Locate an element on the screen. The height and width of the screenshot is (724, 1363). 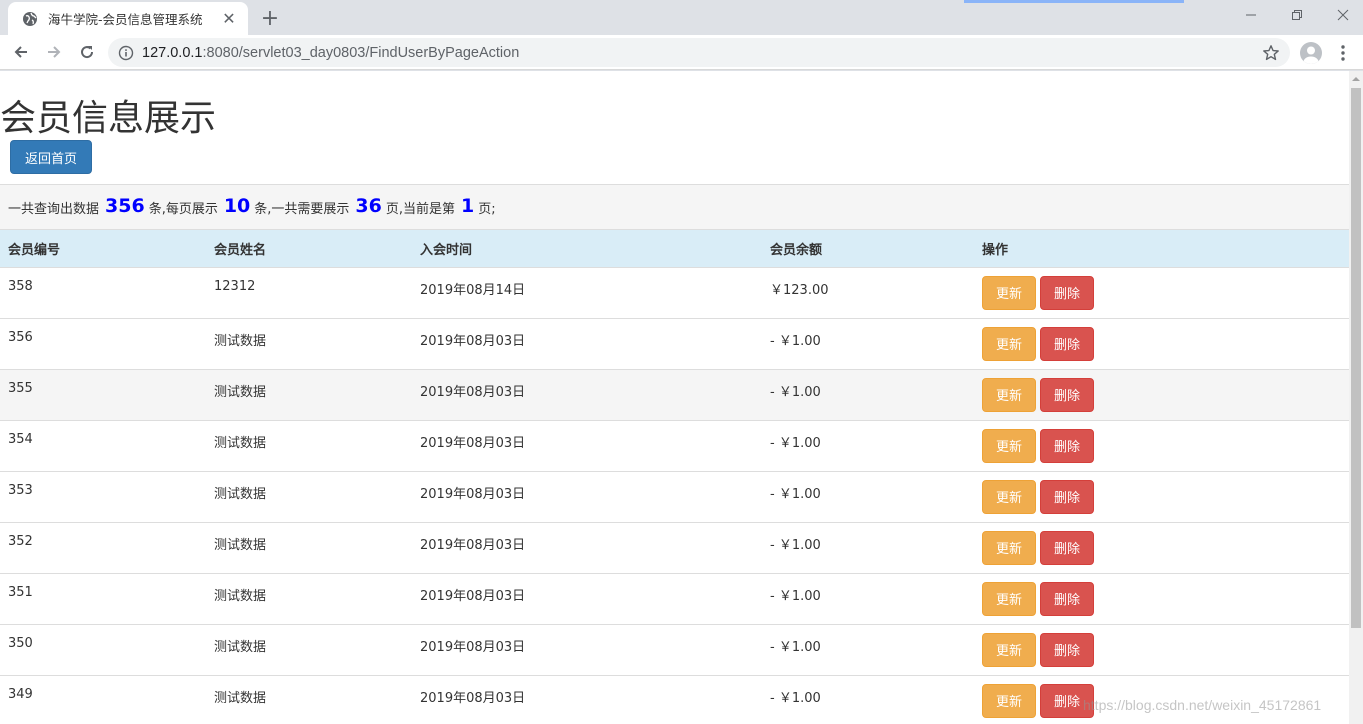
page-title: 会员信息展示 is located at coordinates (108, 118).